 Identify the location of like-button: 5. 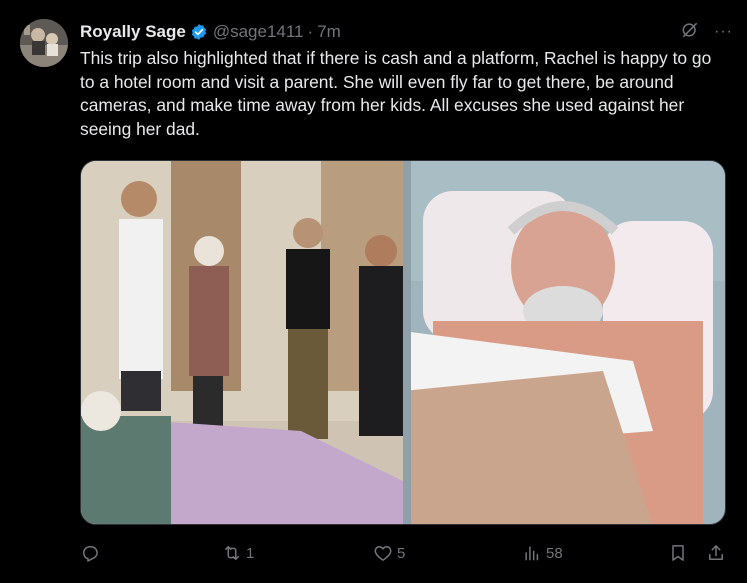
(389, 553).